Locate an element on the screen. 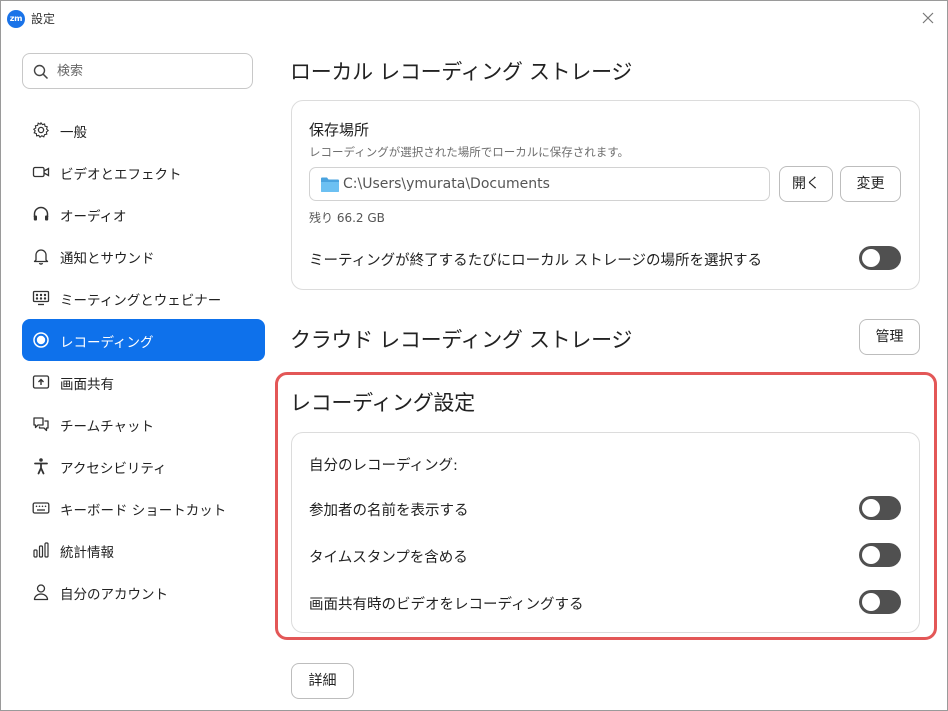  save-location-description: レコーディングが選択された場所でローカルに保存されます。 is located at coordinates (469, 152).